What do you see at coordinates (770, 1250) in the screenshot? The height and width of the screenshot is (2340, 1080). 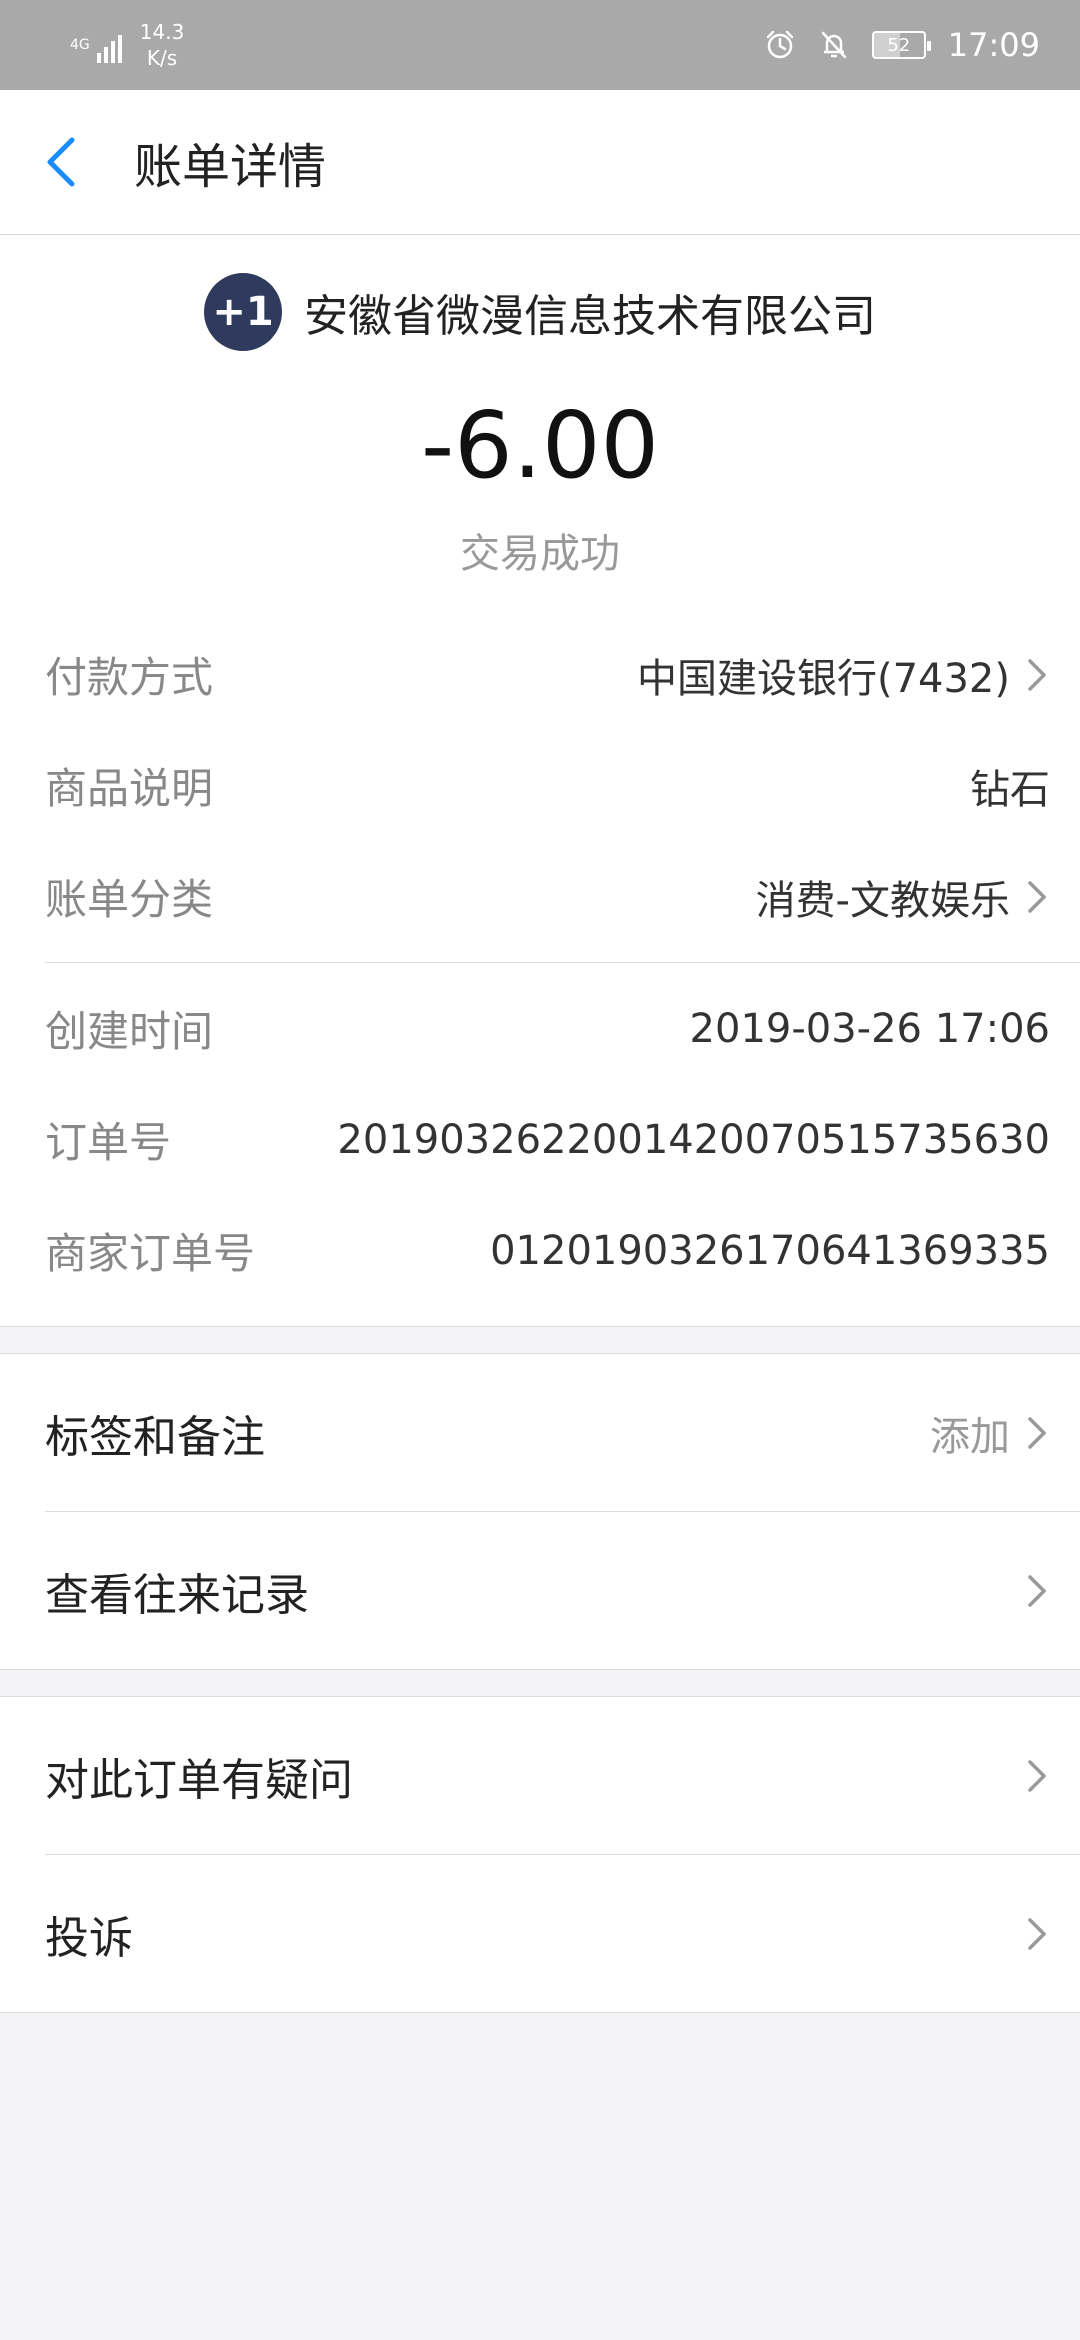 I see `merchant-order-number-value: 0120190326170641369335` at bounding box center [770, 1250].